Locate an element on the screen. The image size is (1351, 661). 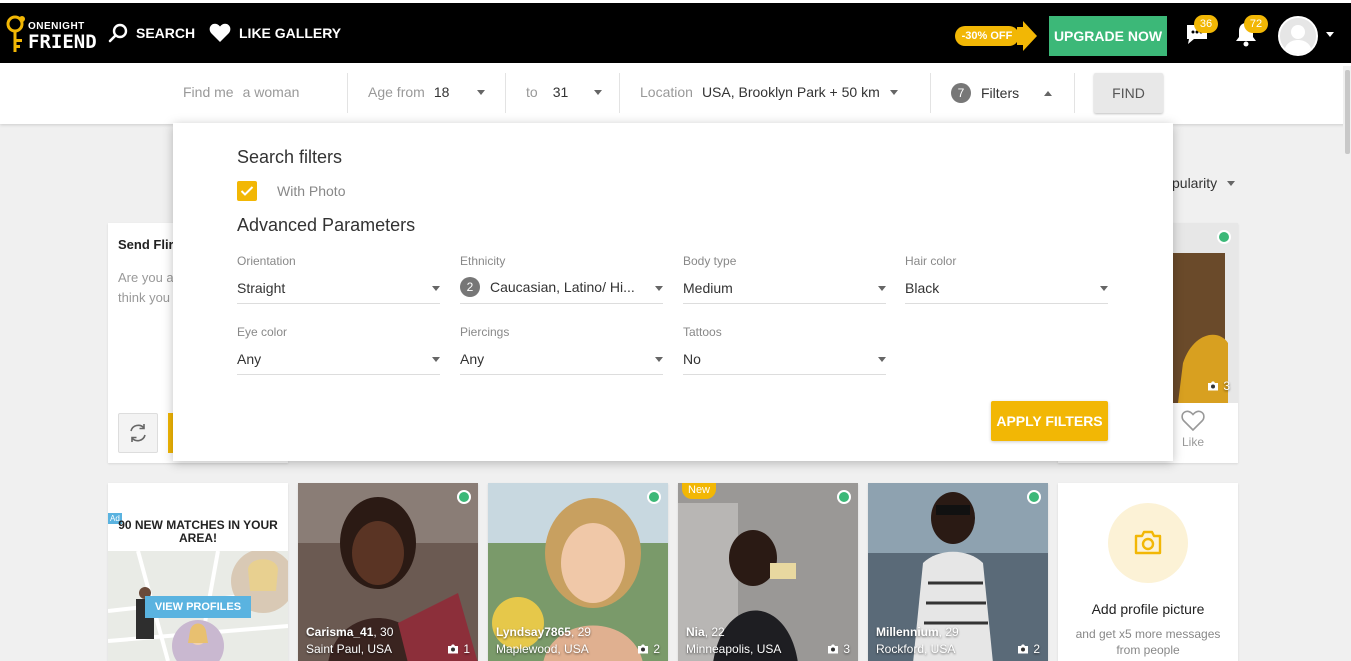
photo-count-value: 2 is located at coordinates (656, 649).